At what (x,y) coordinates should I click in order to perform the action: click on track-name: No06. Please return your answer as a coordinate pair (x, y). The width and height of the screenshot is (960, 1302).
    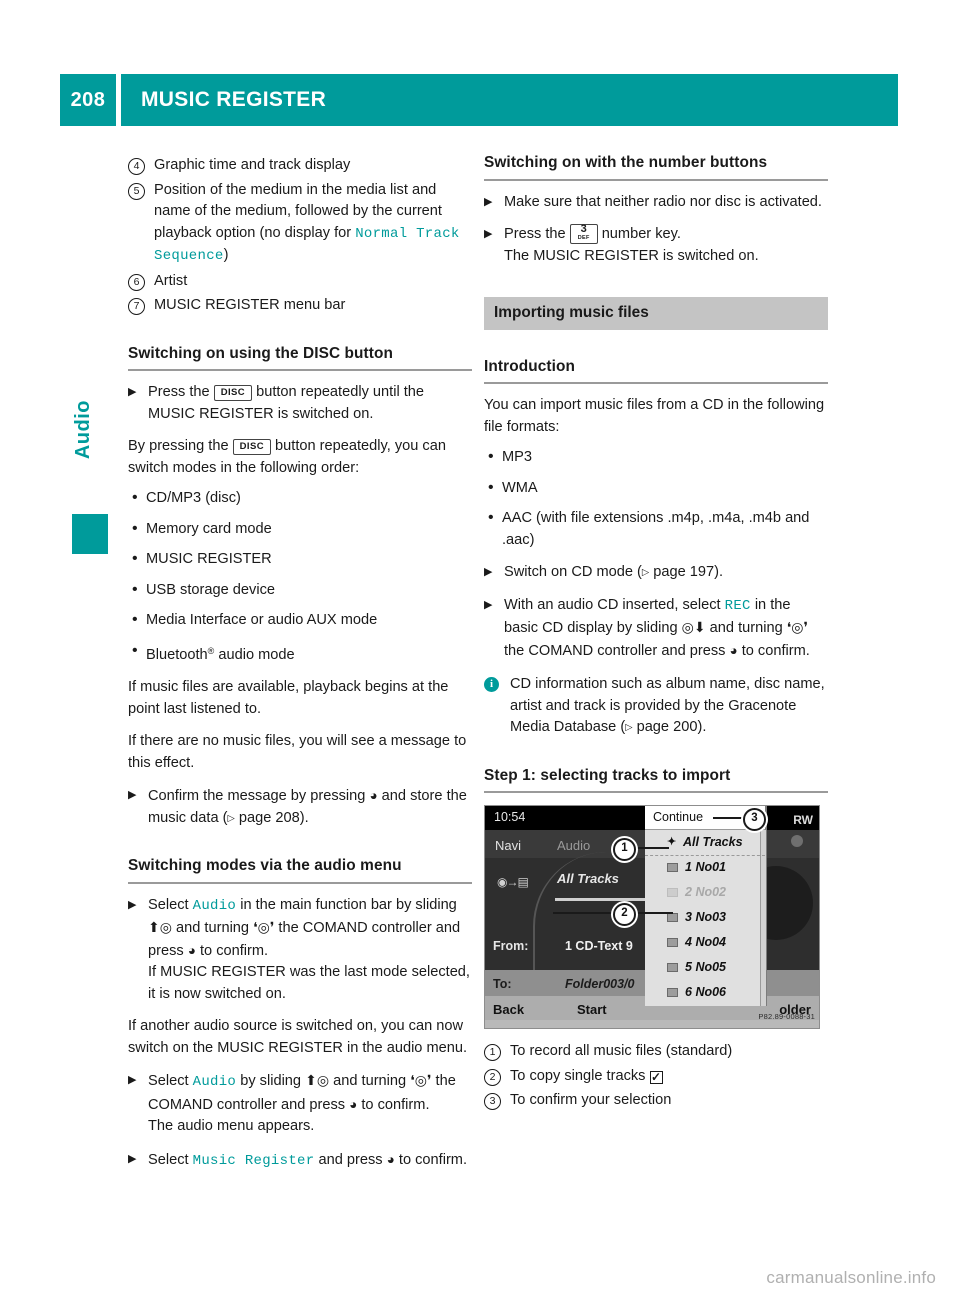
    Looking at the image, I should click on (711, 991).